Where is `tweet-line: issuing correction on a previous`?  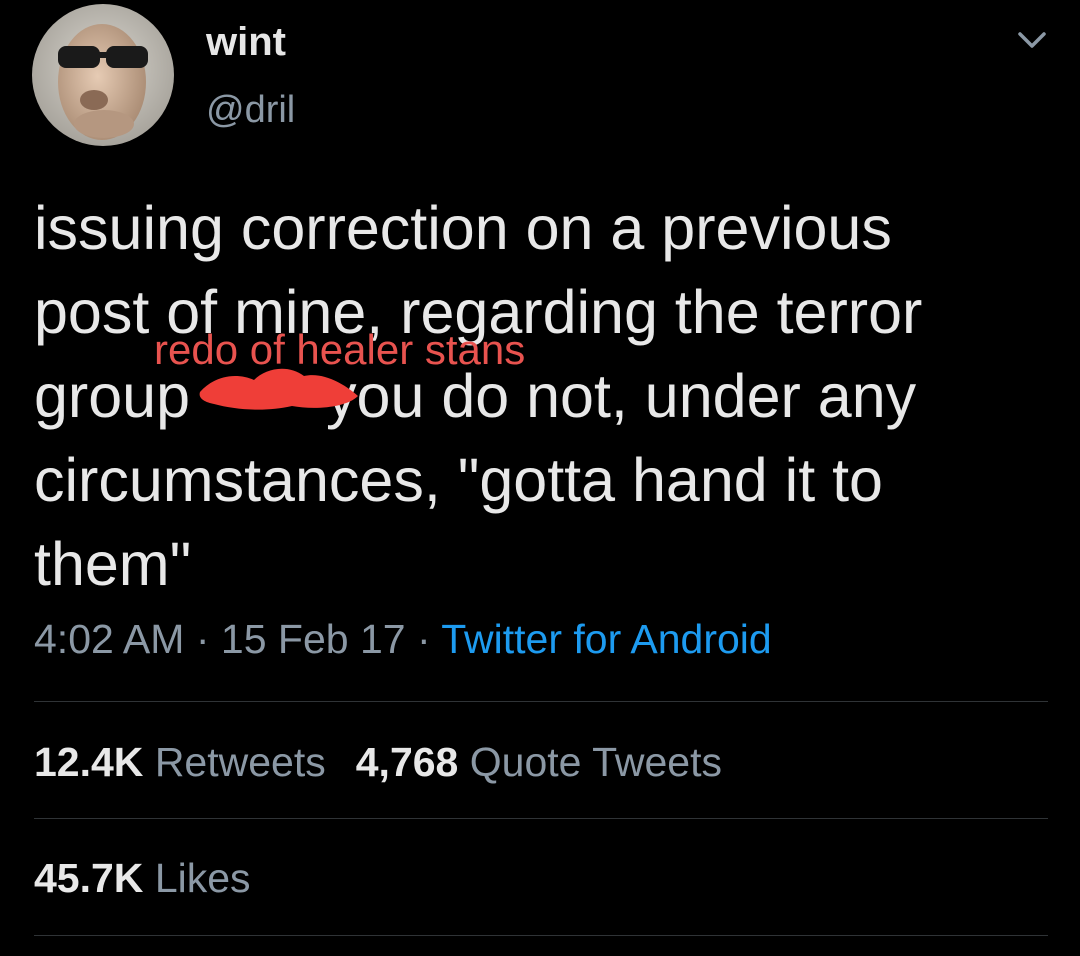 tweet-line: issuing correction on a previous is located at coordinates (463, 228).